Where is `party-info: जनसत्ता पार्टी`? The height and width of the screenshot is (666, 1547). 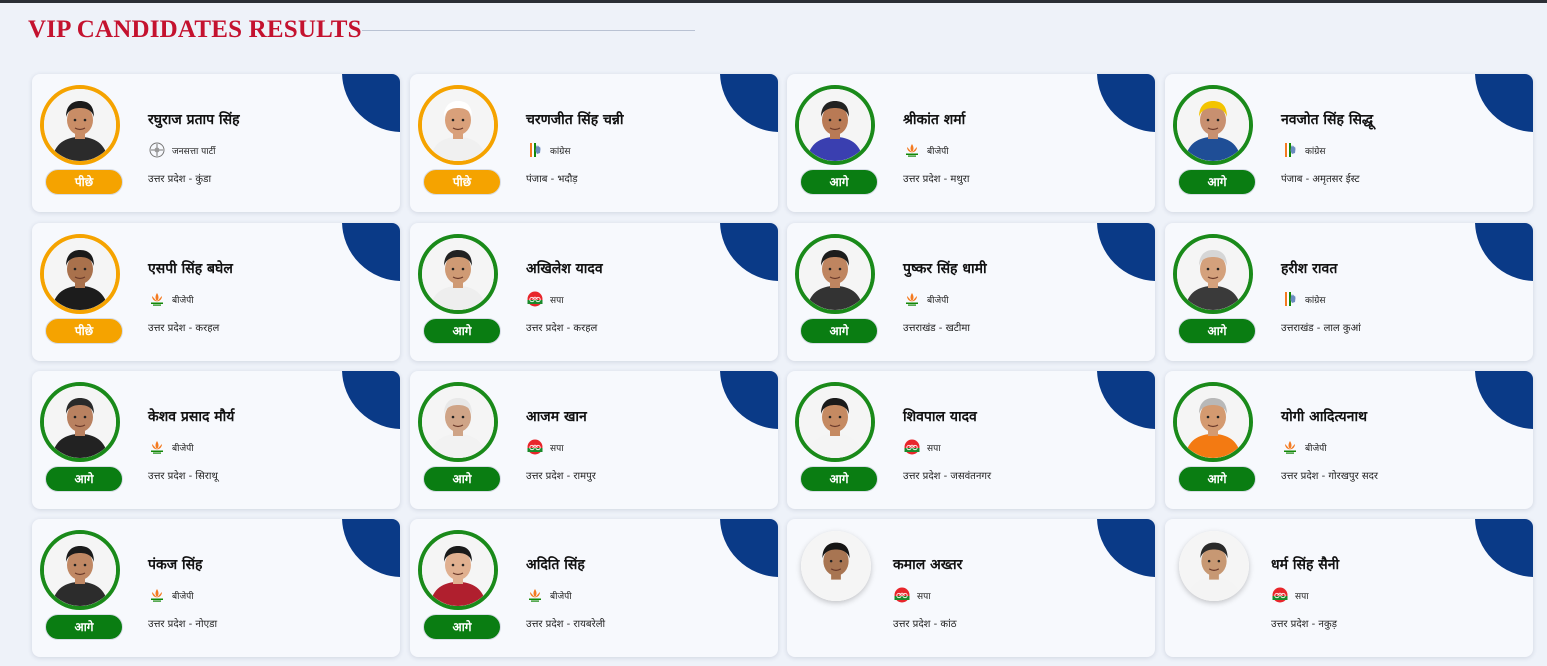
party-info: जनसत्ता पार्टी is located at coordinates (181, 150).